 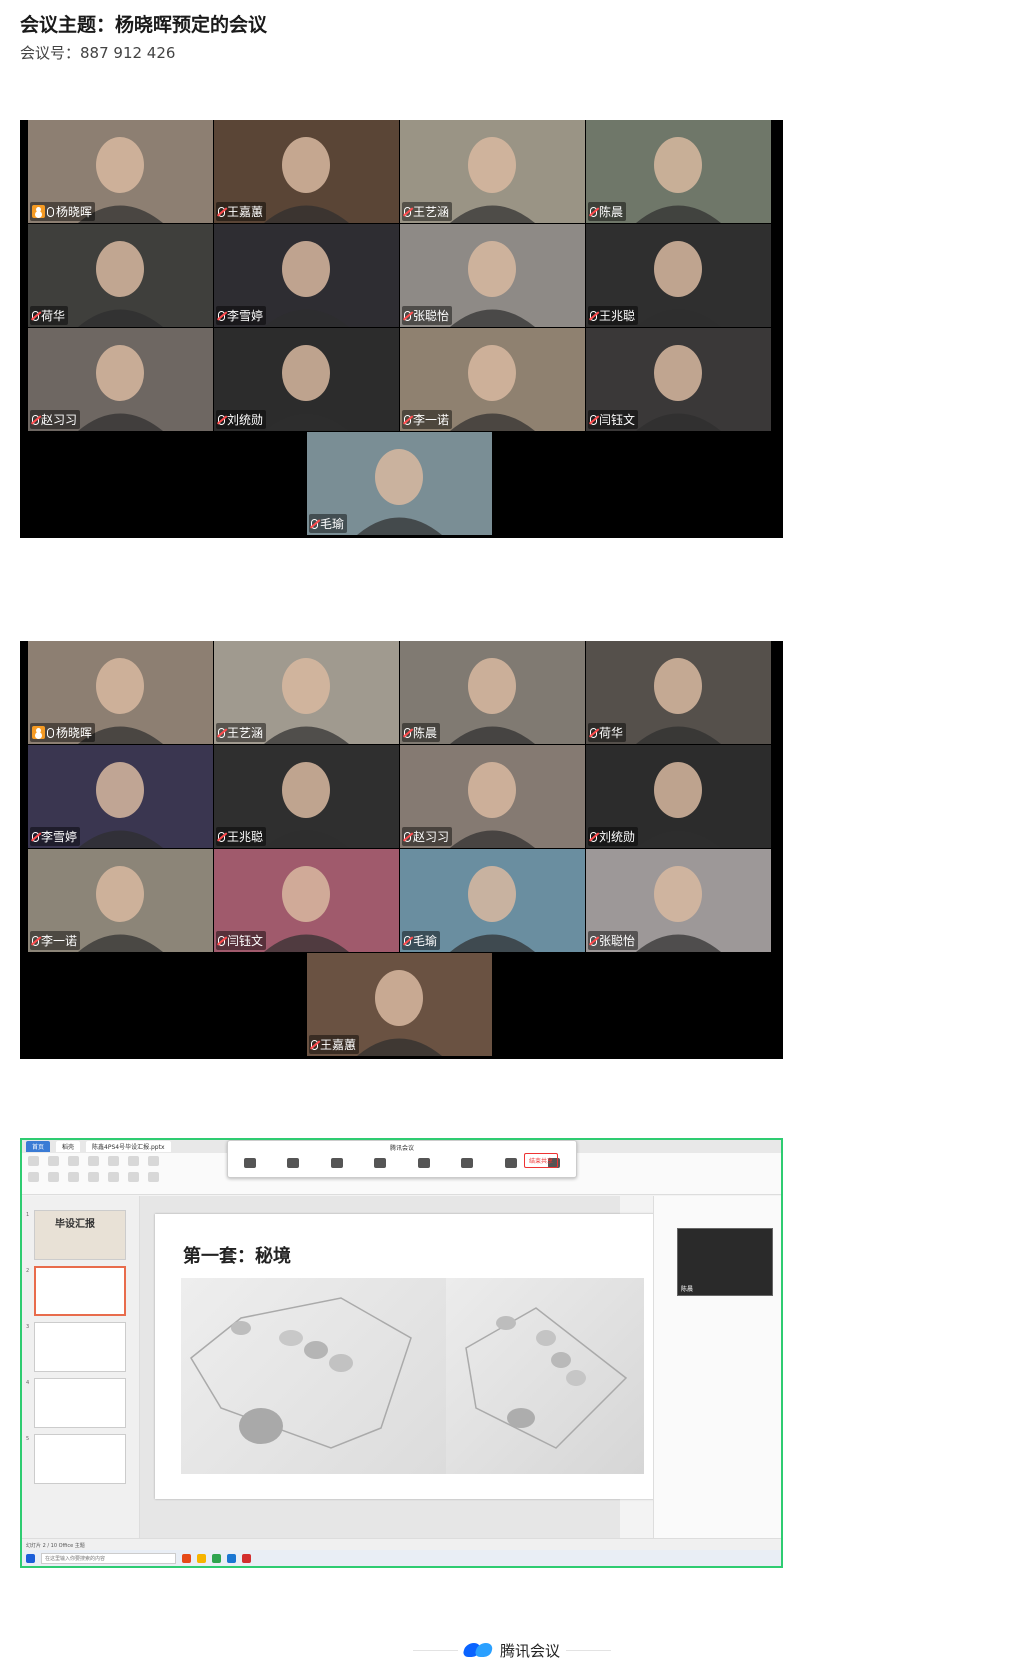 I want to click on meeting-app-icon, so click(x=231, y=1558).